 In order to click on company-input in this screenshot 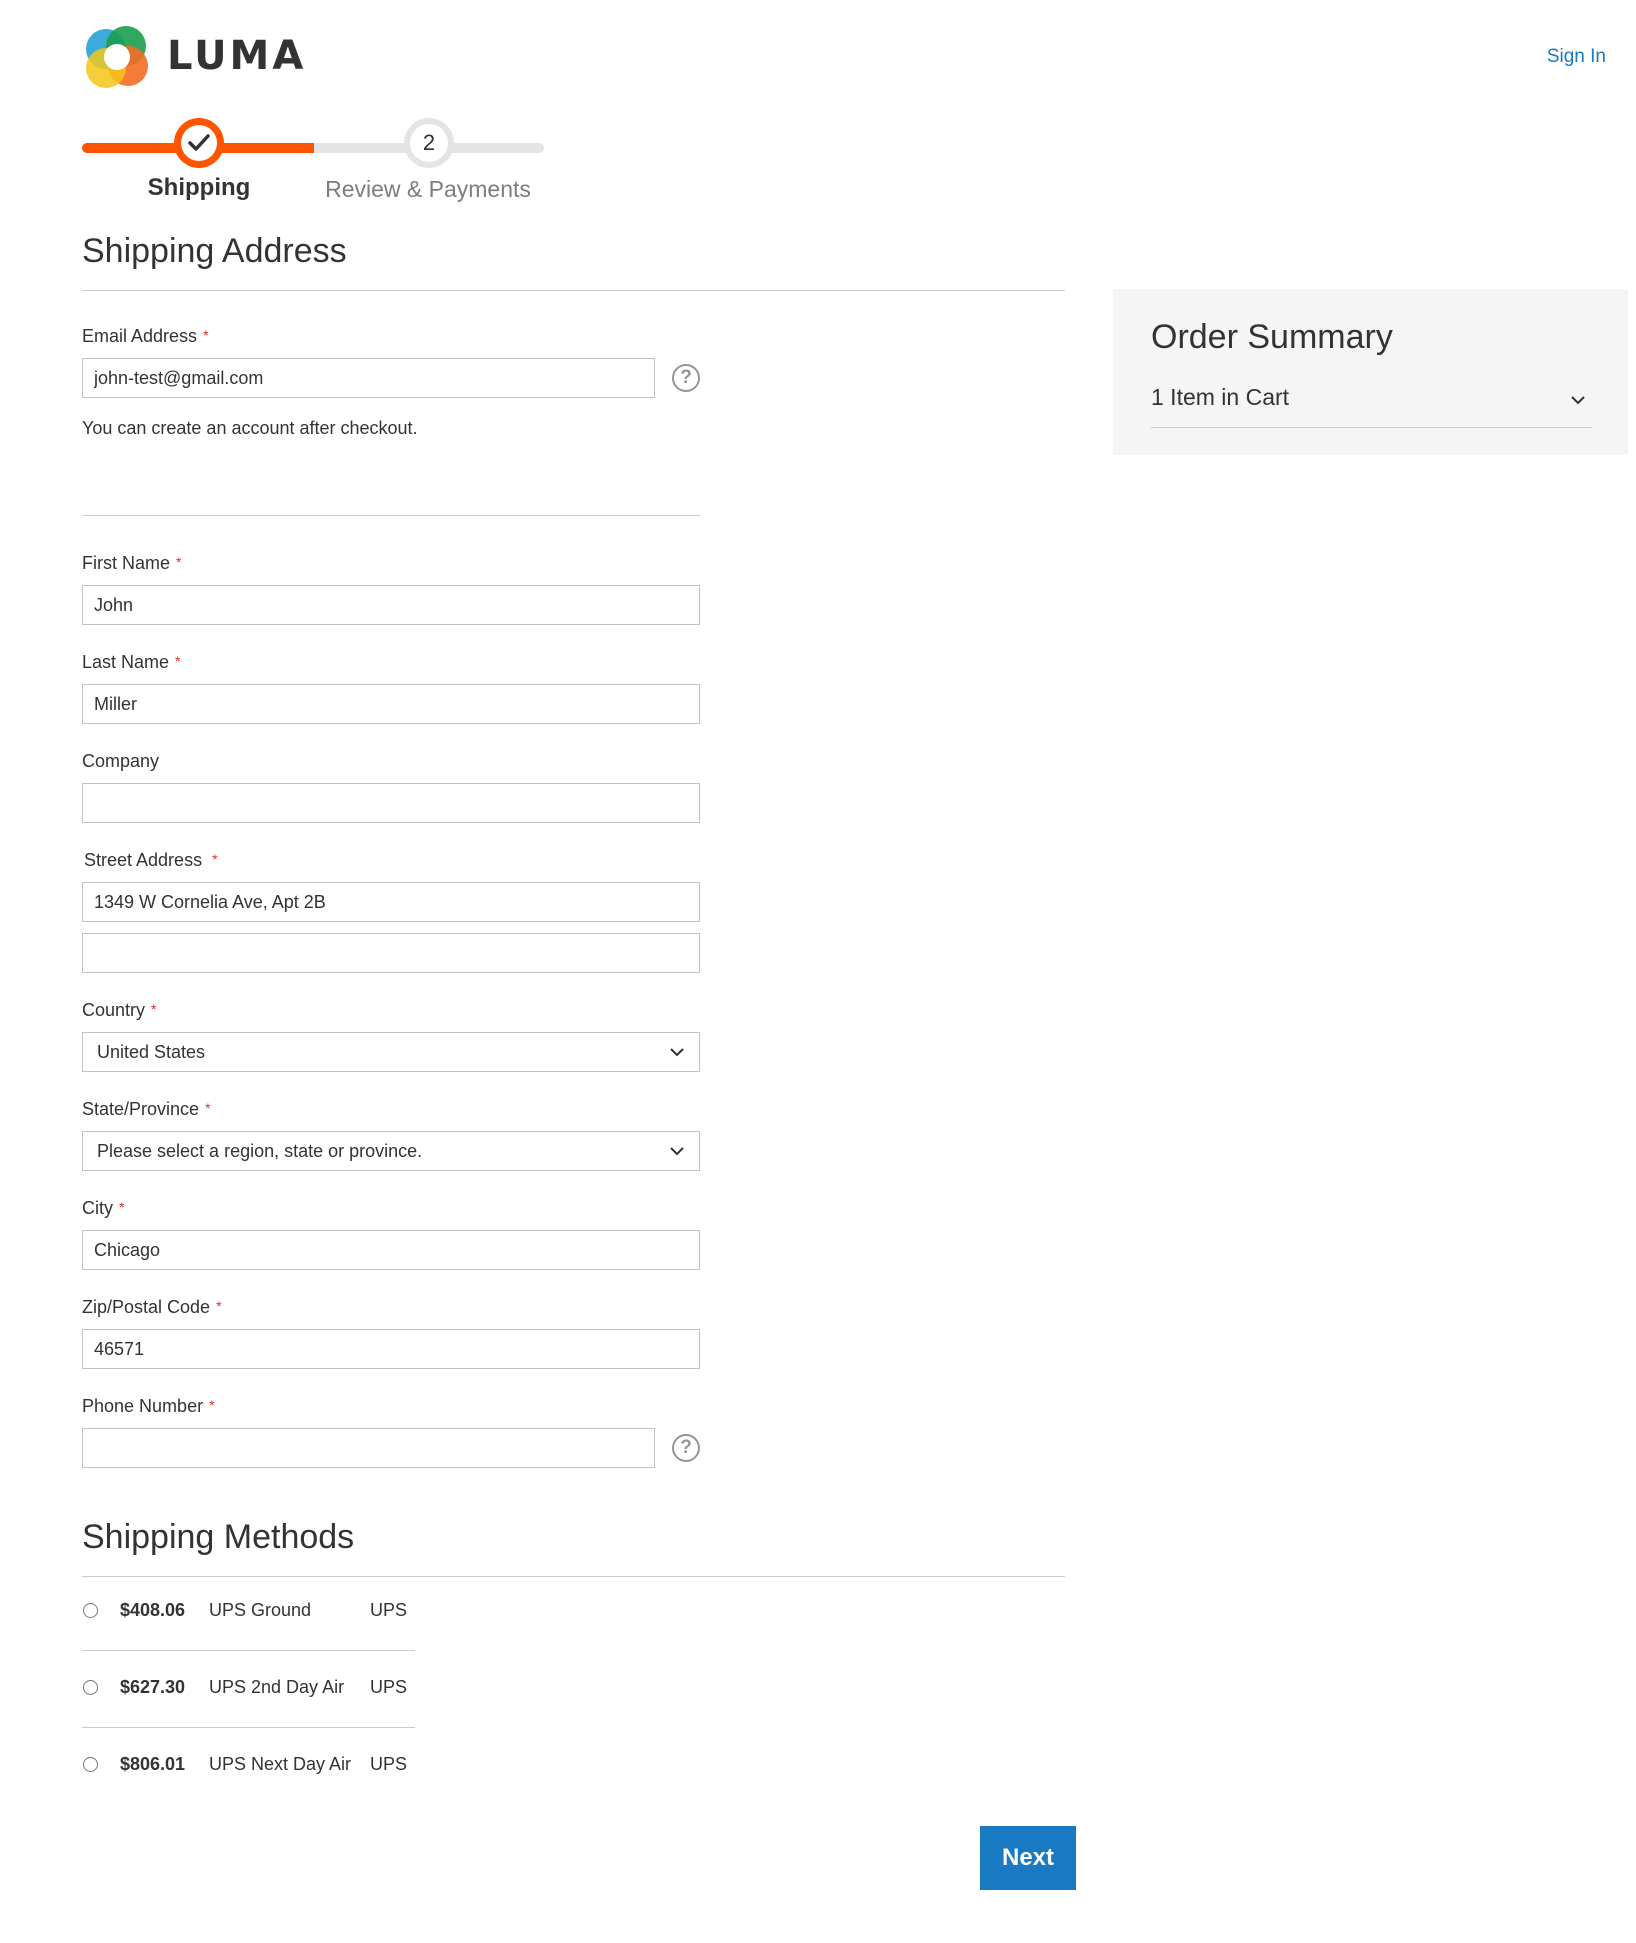, I will do `click(391, 803)`.